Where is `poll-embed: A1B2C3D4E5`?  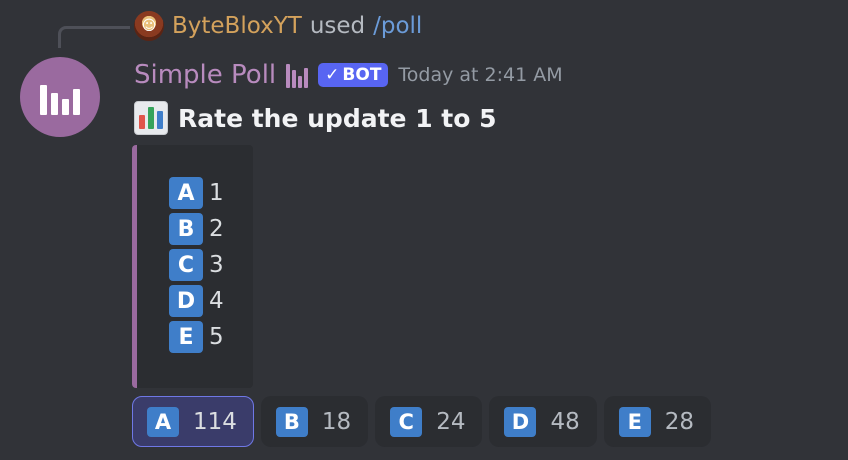
poll-embed: A1B2C3D4E5 is located at coordinates (192, 266).